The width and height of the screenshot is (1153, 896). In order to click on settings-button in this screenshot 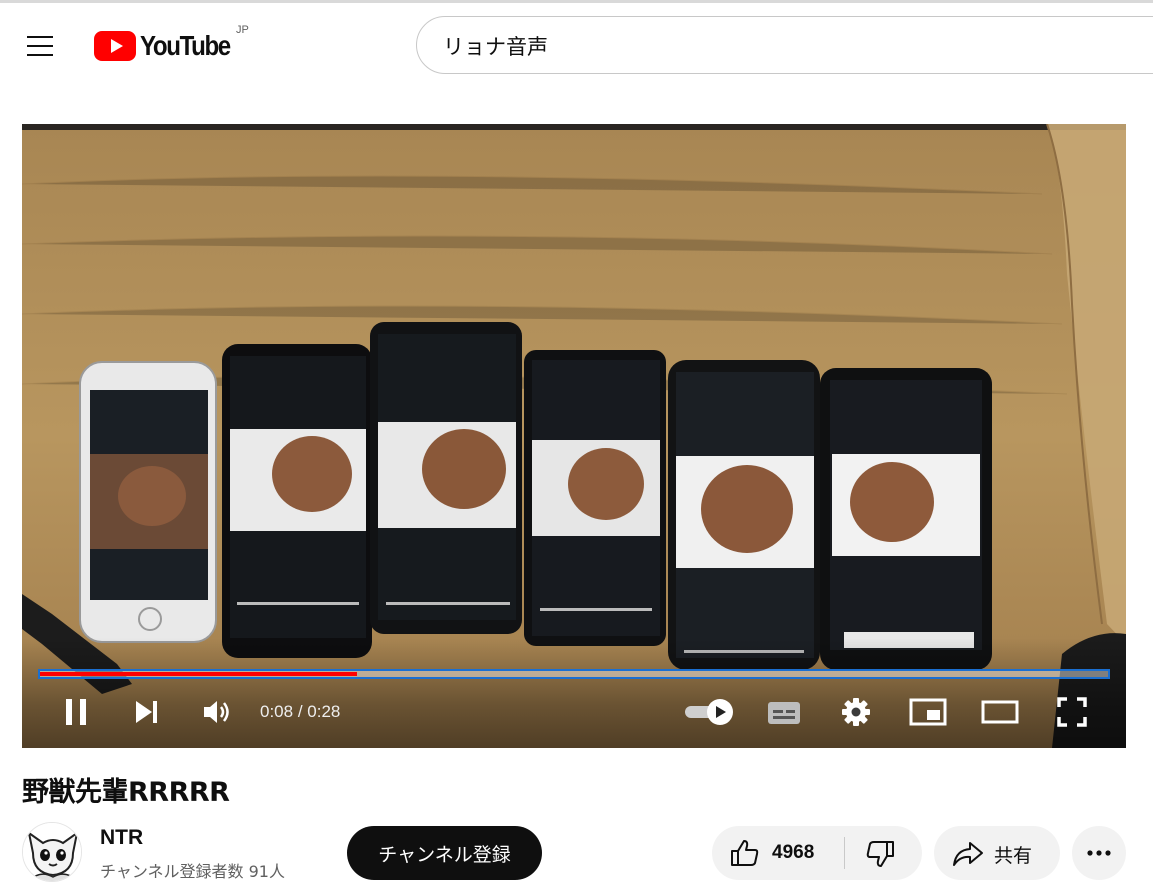, I will do `click(856, 712)`.